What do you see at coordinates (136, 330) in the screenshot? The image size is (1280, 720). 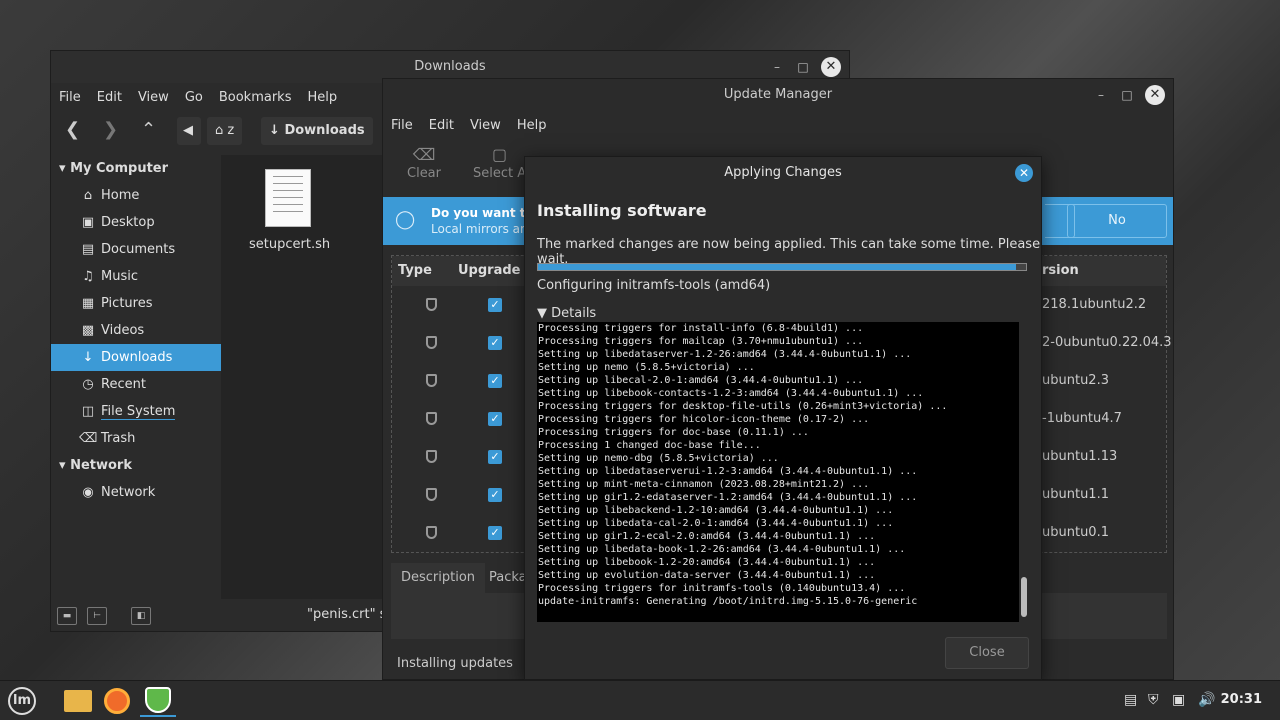 I see `sidebar-item-videos: ▩ Videos` at bounding box center [136, 330].